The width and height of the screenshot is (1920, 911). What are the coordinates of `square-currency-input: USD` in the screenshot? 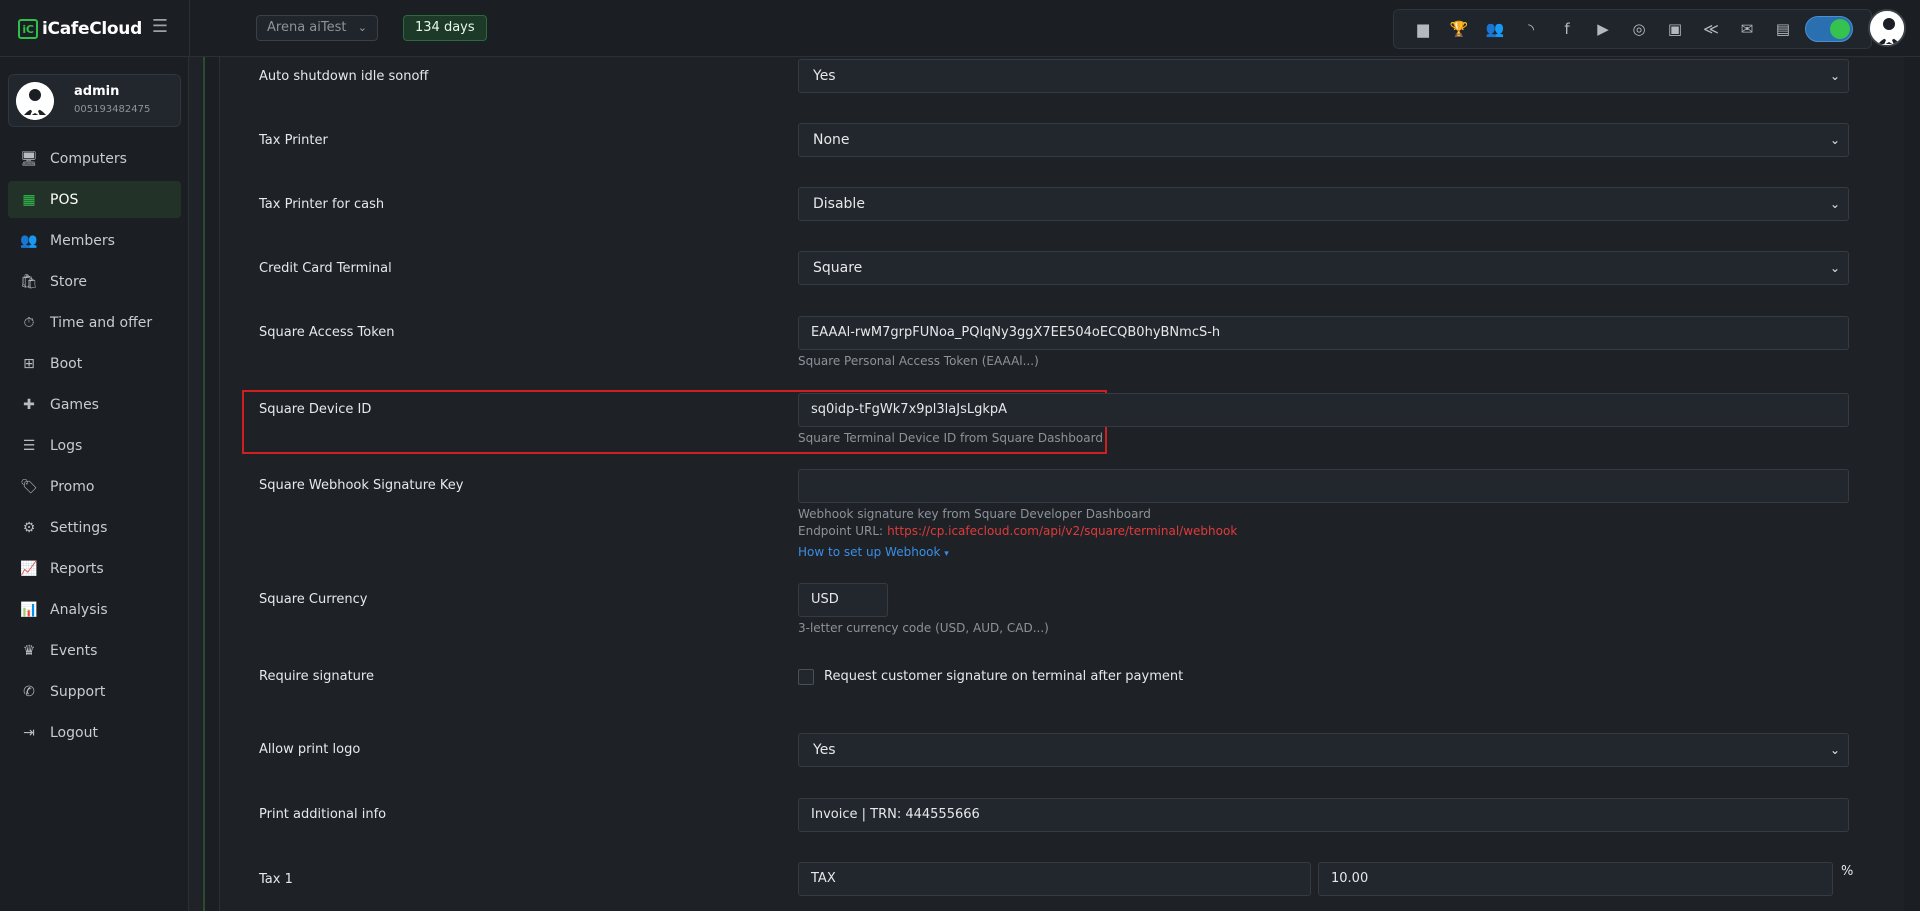 It's located at (843, 600).